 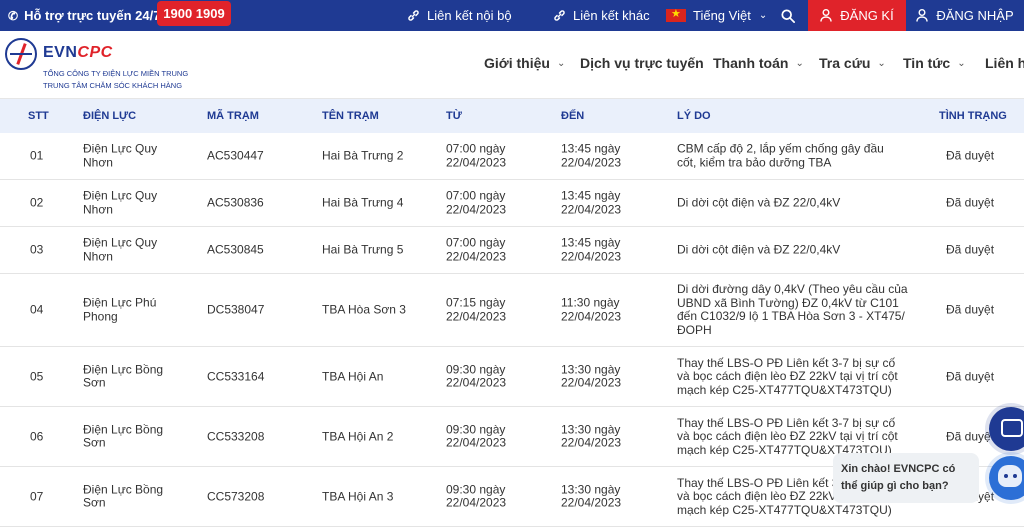 What do you see at coordinates (694, 116) in the screenshot?
I see `col-ly-do: LÝ DO` at bounding box center [694, 116].